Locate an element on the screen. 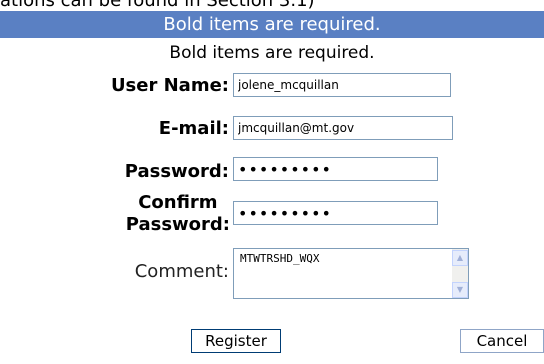 This screenshot has height=364, width=544. comment-text: MTWTRSHD_WQX is located at coordinates (280, 258).